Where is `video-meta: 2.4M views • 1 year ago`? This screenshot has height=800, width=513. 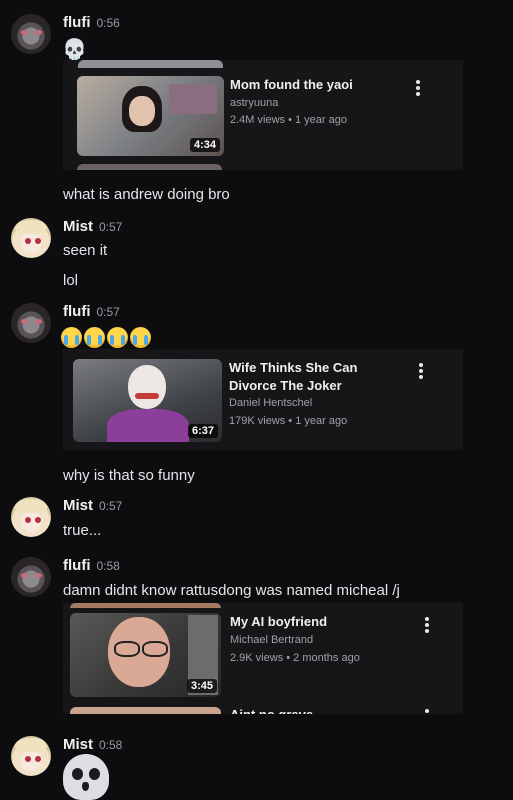 video-meta: 2.4M views • 1 year ago is located at coordinates (288, 120).